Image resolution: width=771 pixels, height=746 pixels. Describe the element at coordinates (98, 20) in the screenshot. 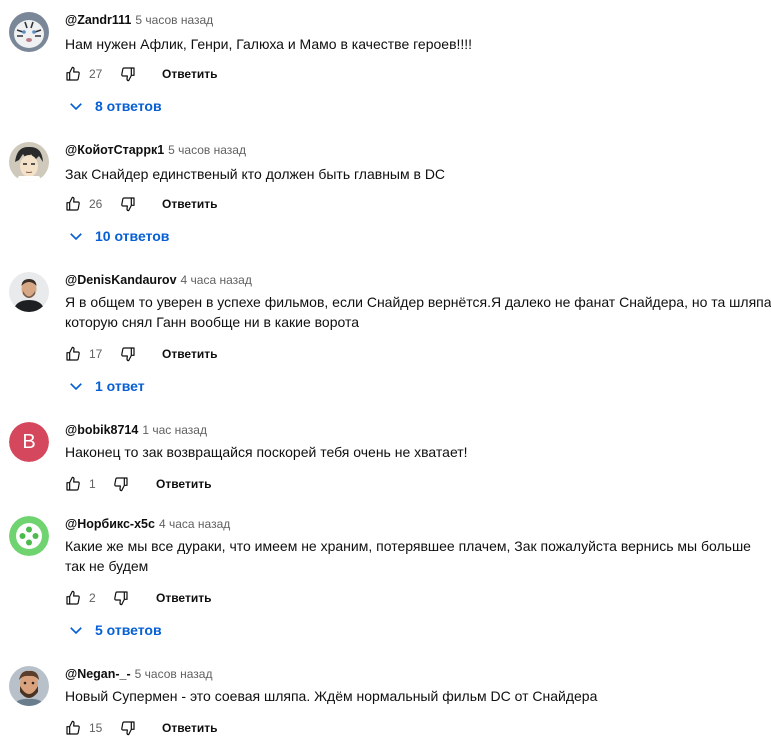

I see `author-name: @Zandr111` at that location.